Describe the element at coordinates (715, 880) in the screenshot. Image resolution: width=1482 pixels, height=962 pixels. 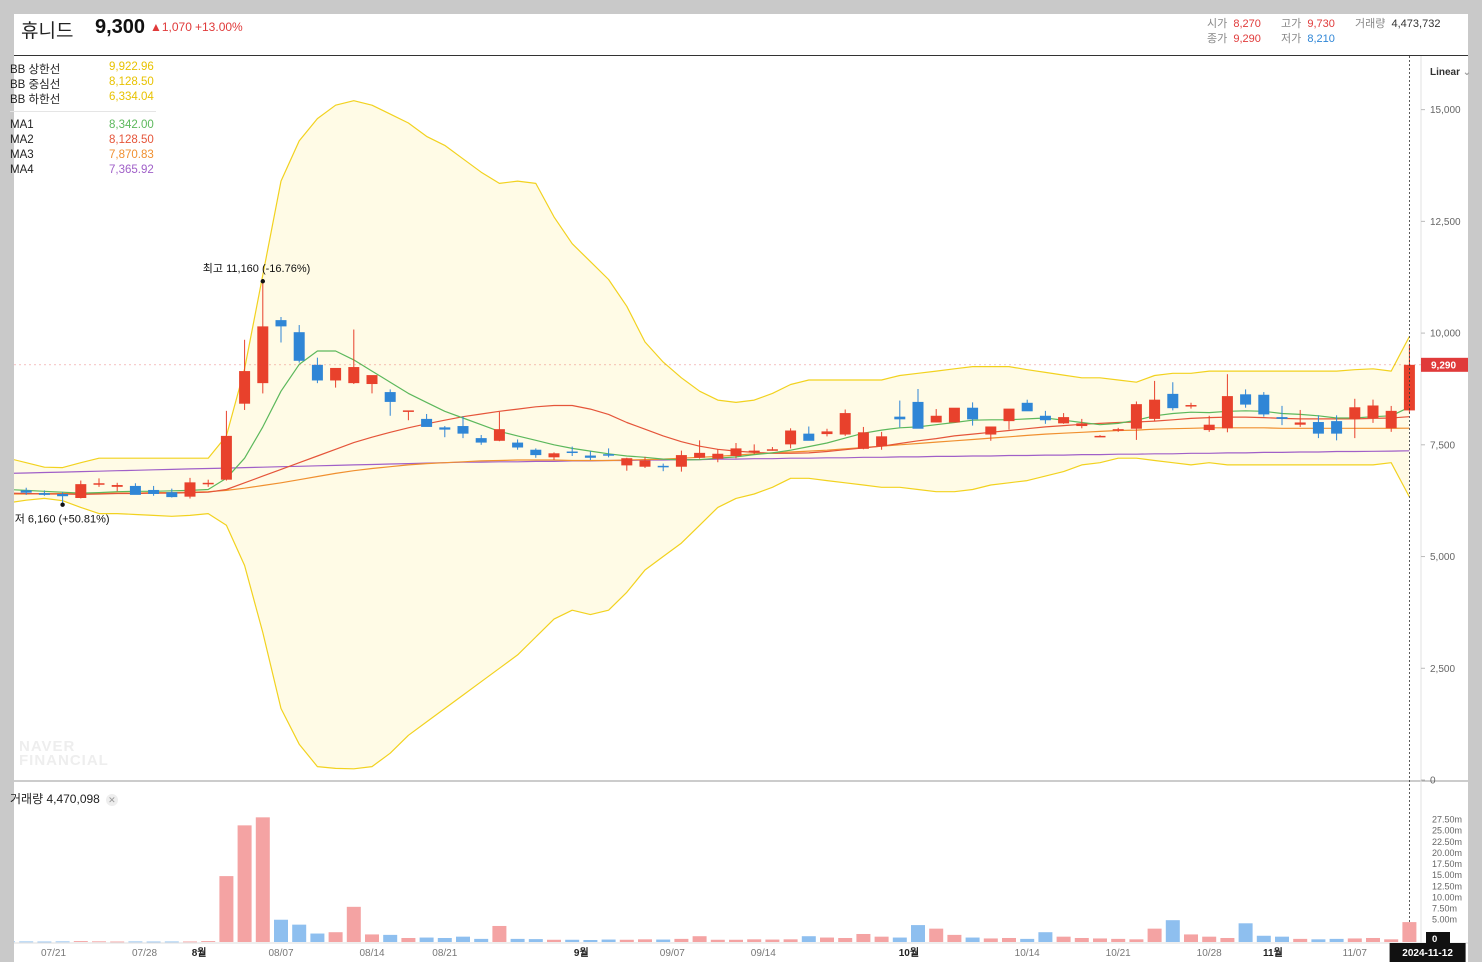
I see `volume-bars` at that location.